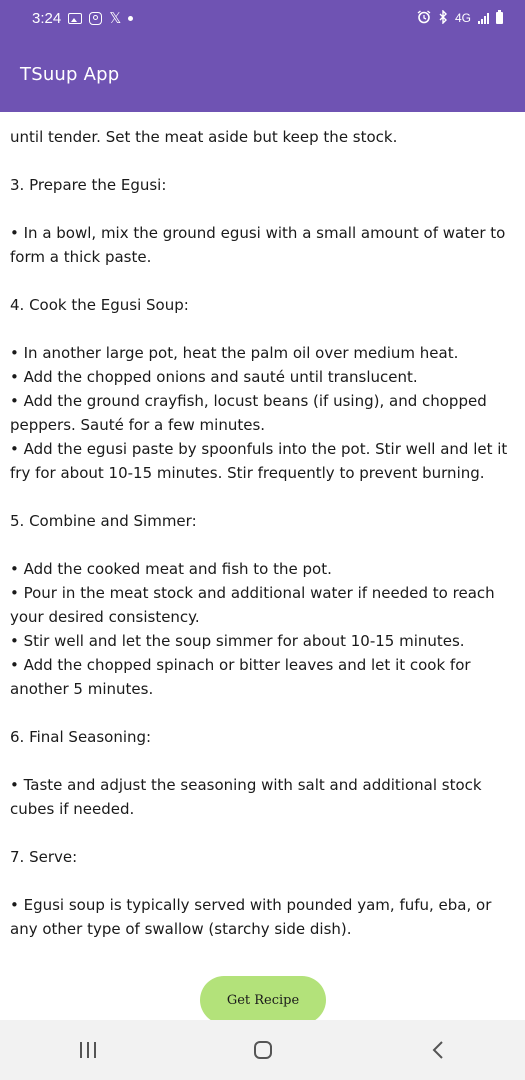 This screenshot has height=1080, width=525. Describe the element at coordinates (103, 521) in the screenshot. I see `recipe-line: 5. Combine and Simmer:` at that location.